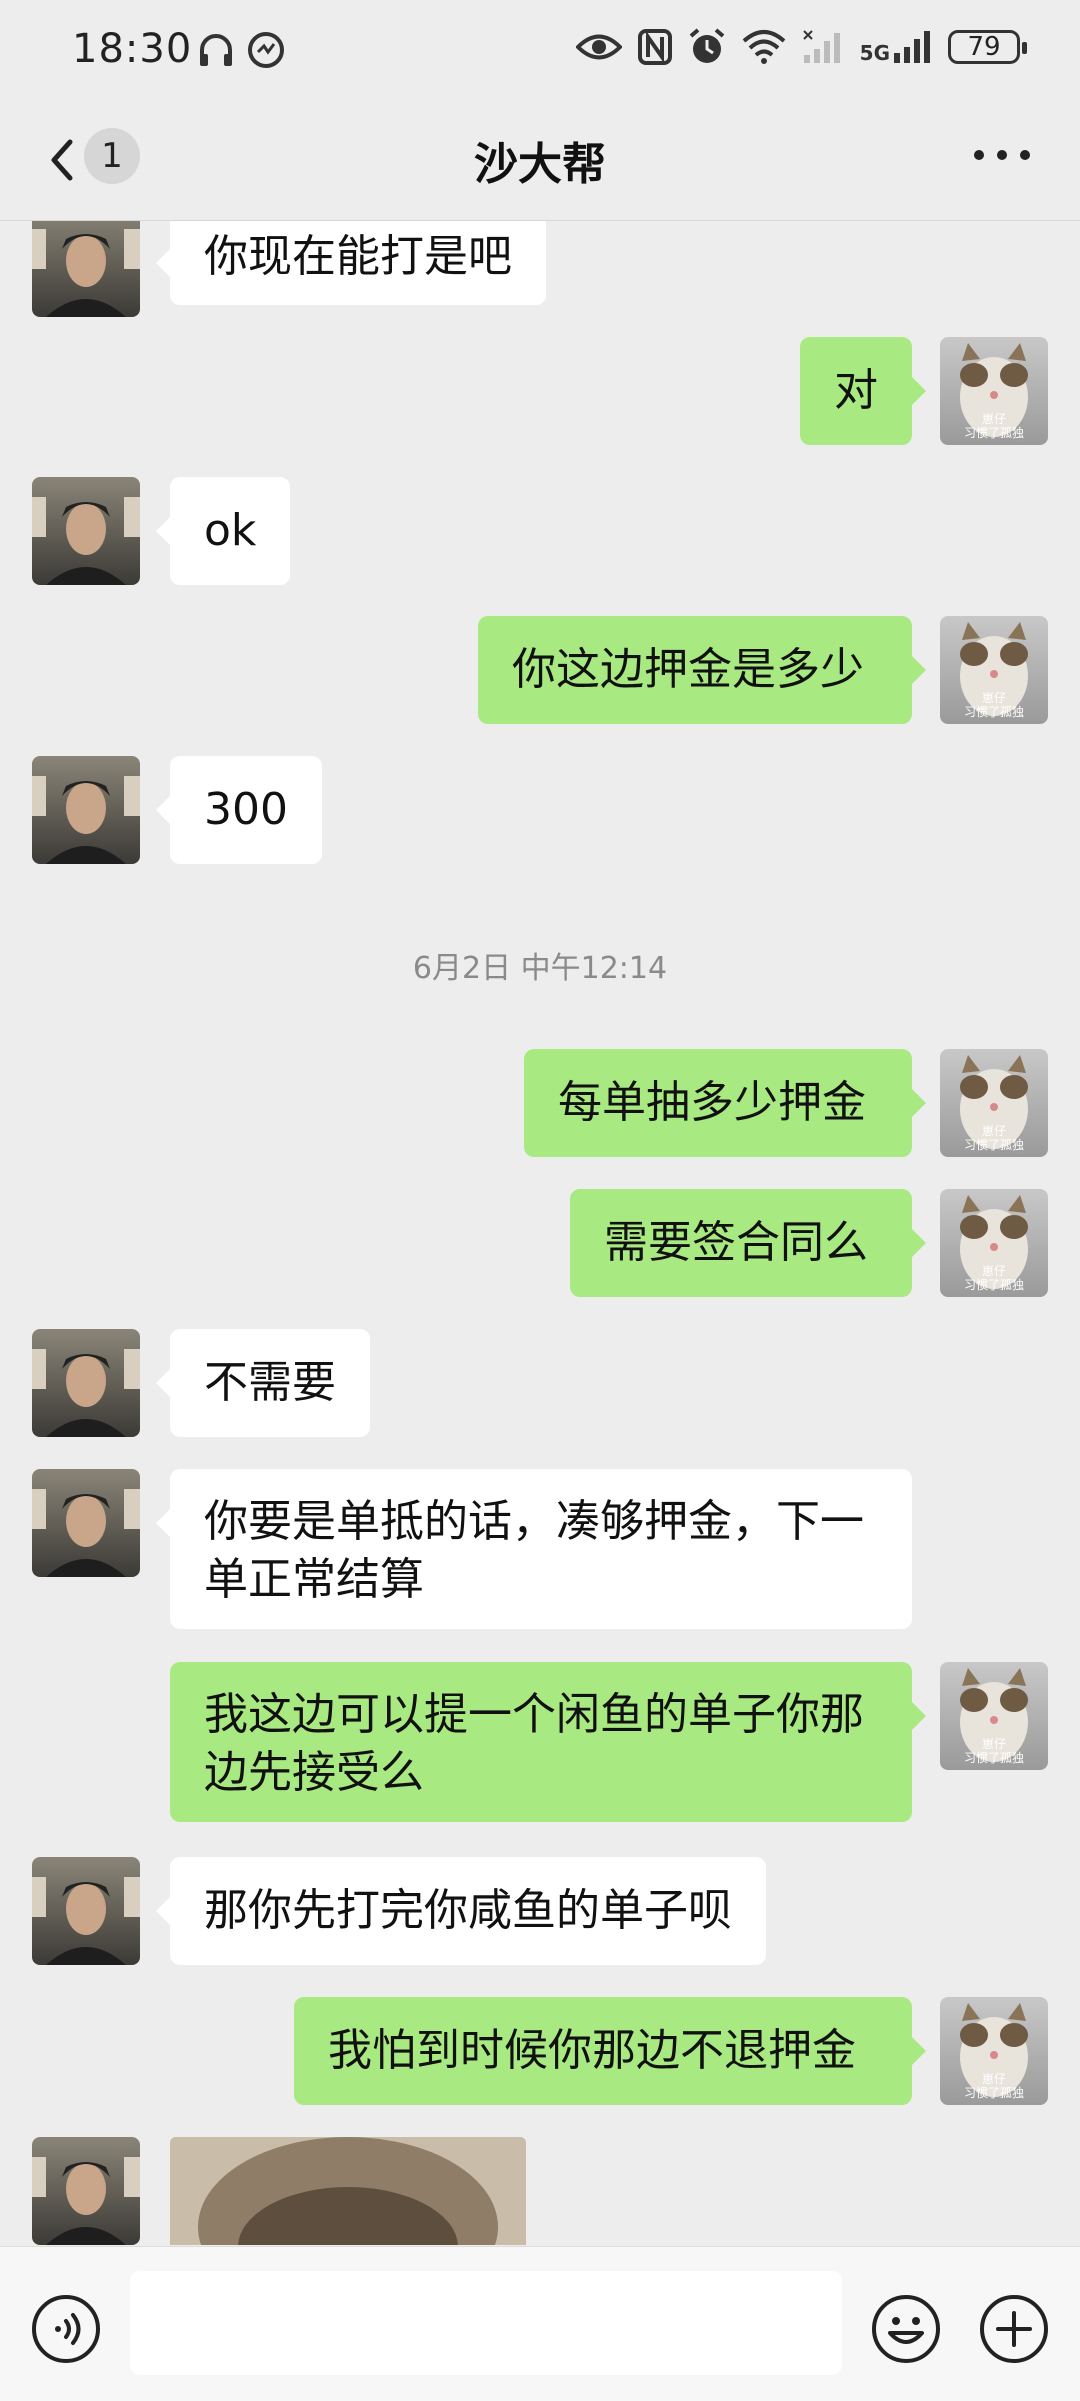 Image resolution: width=1080 pixels, height=2401 pixels. I want to click on more-options-icon, so click(1002, 157).